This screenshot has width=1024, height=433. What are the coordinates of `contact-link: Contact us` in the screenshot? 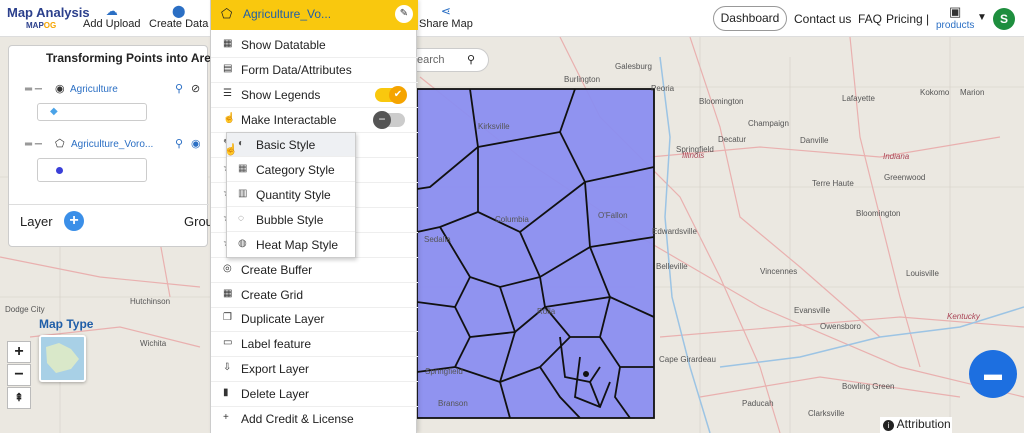 It's located at (822, 19).